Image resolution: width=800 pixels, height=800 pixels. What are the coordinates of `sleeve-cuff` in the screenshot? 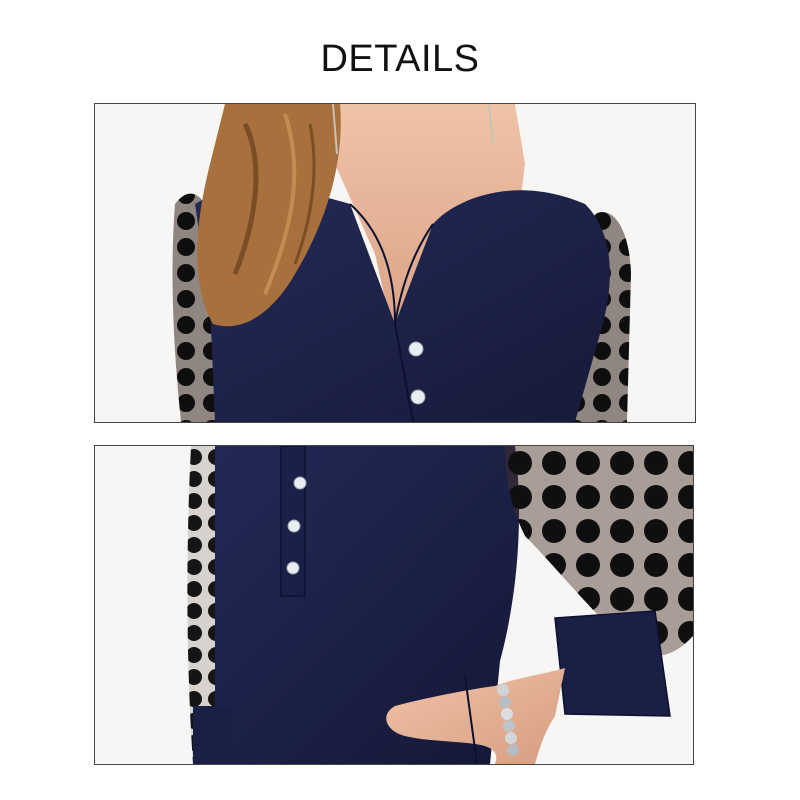 It's located at (612, 663).